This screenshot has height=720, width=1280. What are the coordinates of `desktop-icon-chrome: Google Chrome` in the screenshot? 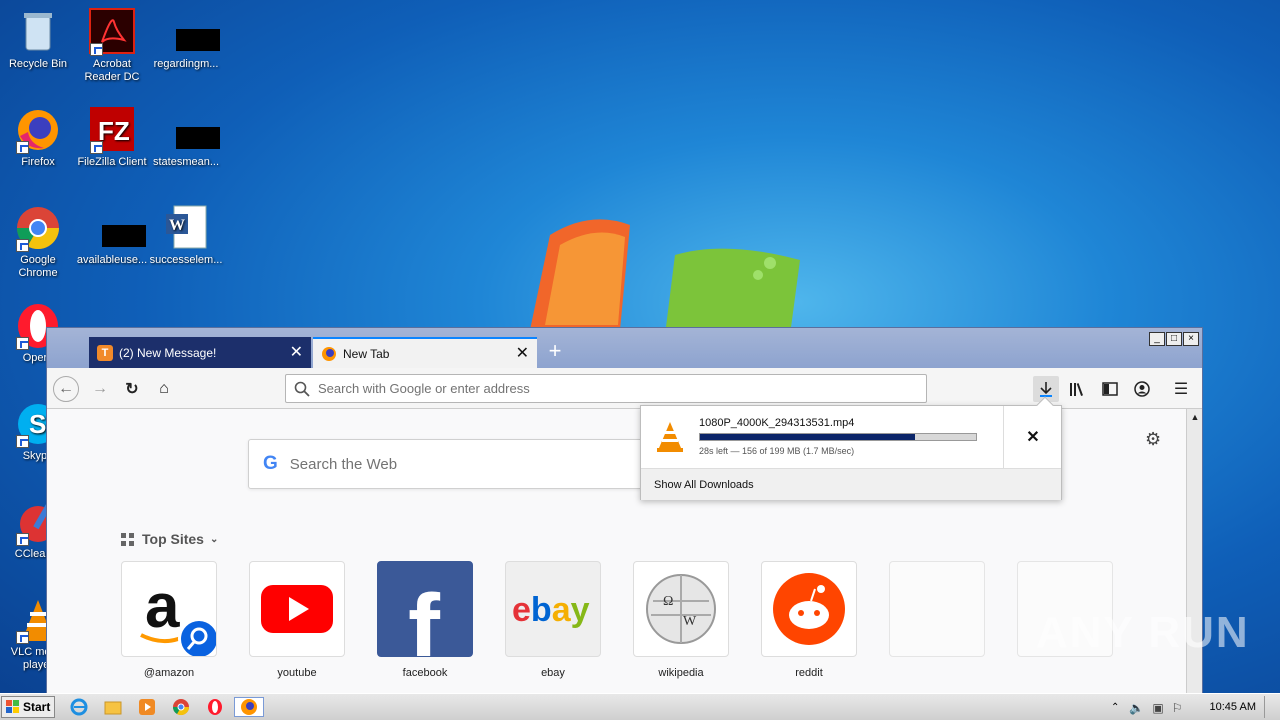 It's located at (38, 242).